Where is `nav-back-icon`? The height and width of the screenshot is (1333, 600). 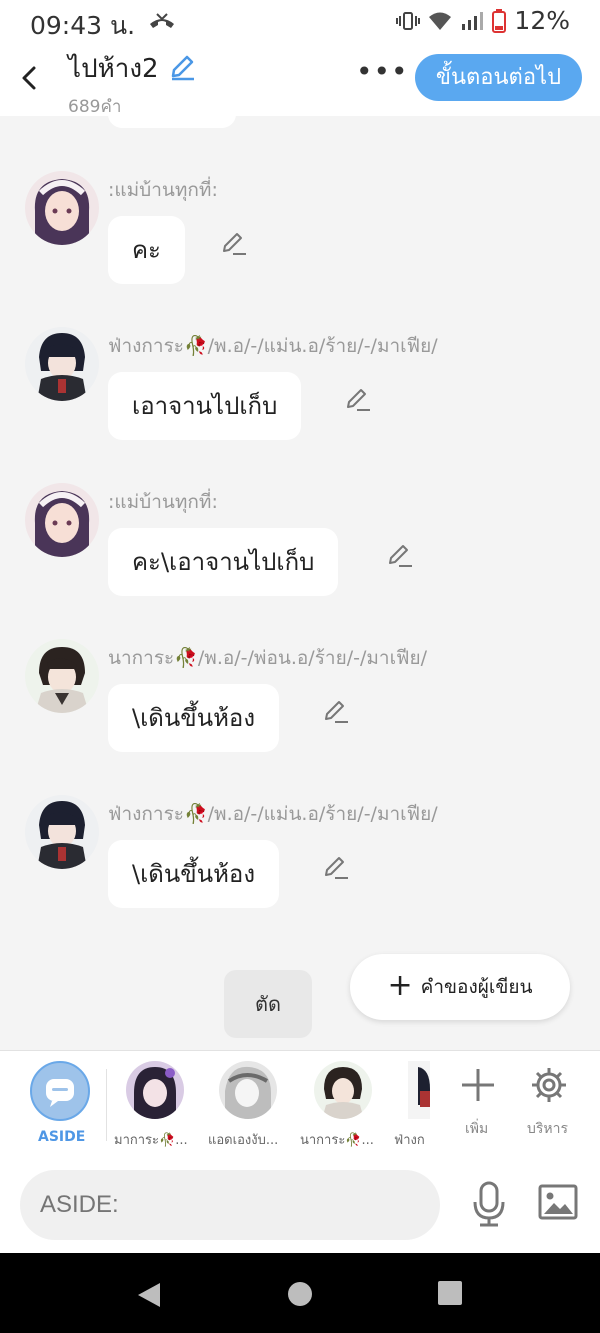
nav-back-icon is located at coordinates (149, 1295).